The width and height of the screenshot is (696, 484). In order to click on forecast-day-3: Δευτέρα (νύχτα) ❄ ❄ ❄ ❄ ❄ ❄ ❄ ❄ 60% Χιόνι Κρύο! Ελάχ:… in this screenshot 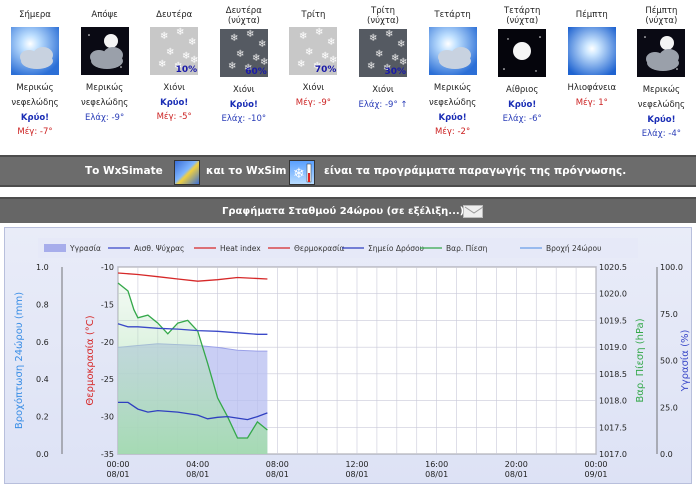, I will do `click(244, 63)`.